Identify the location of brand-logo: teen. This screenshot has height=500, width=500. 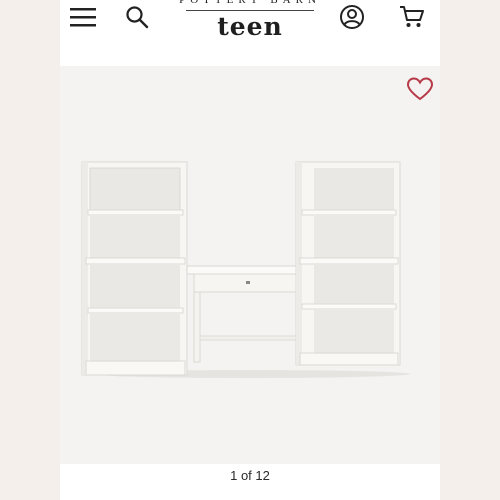
(250, 26).